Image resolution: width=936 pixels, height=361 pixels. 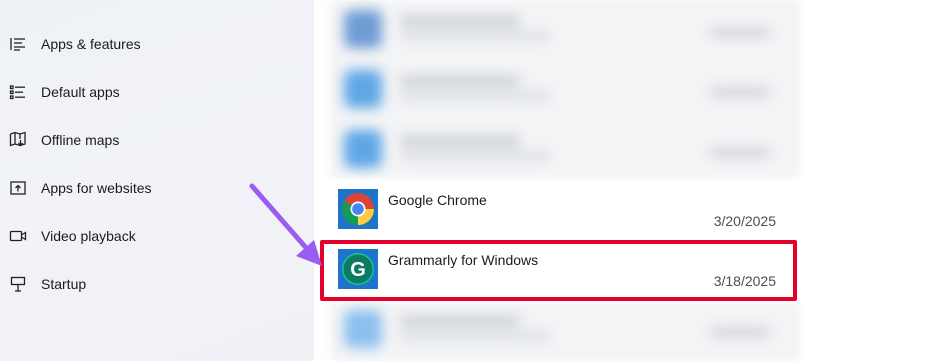 What do you see at coordinates (18, 236) in the screenshot?
I see `video-playback-icon` at bounding box center [18, 236].